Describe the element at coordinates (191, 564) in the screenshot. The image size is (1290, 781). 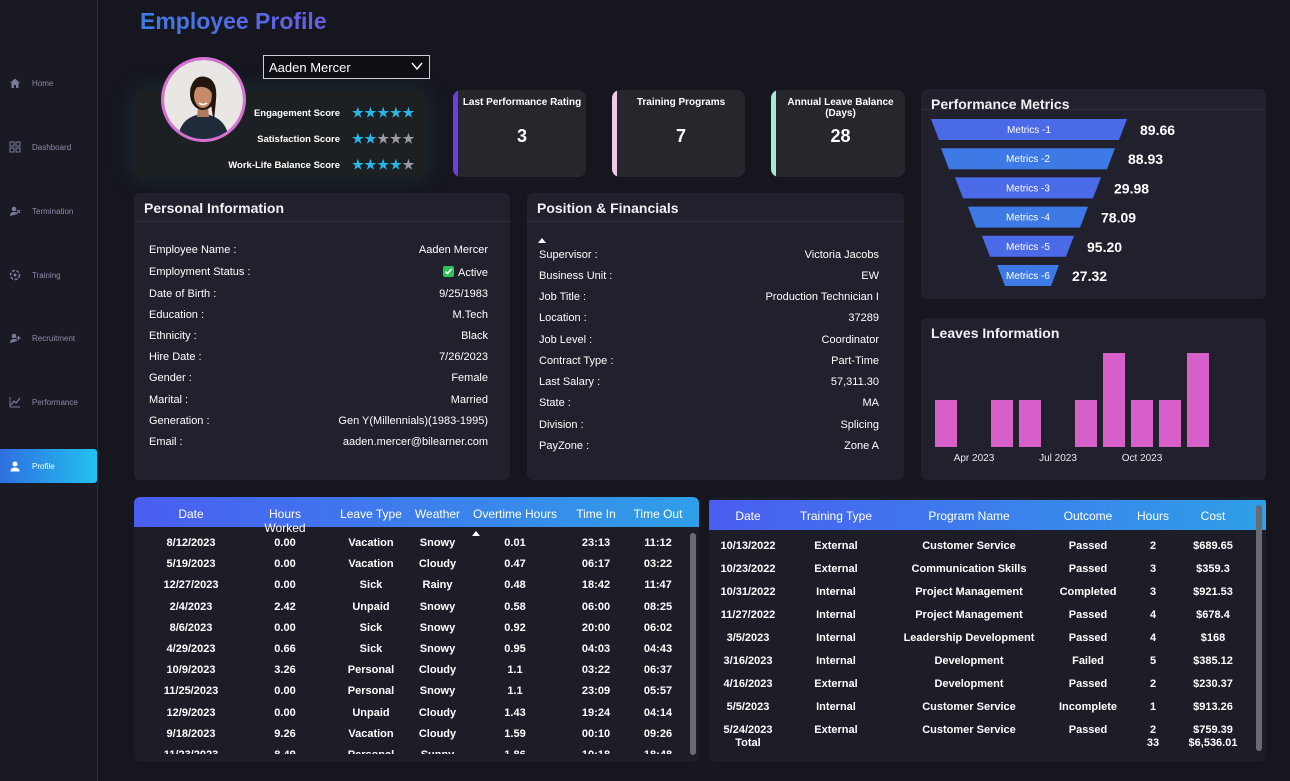
I see `table-cell: 5/19/2023` at that location.